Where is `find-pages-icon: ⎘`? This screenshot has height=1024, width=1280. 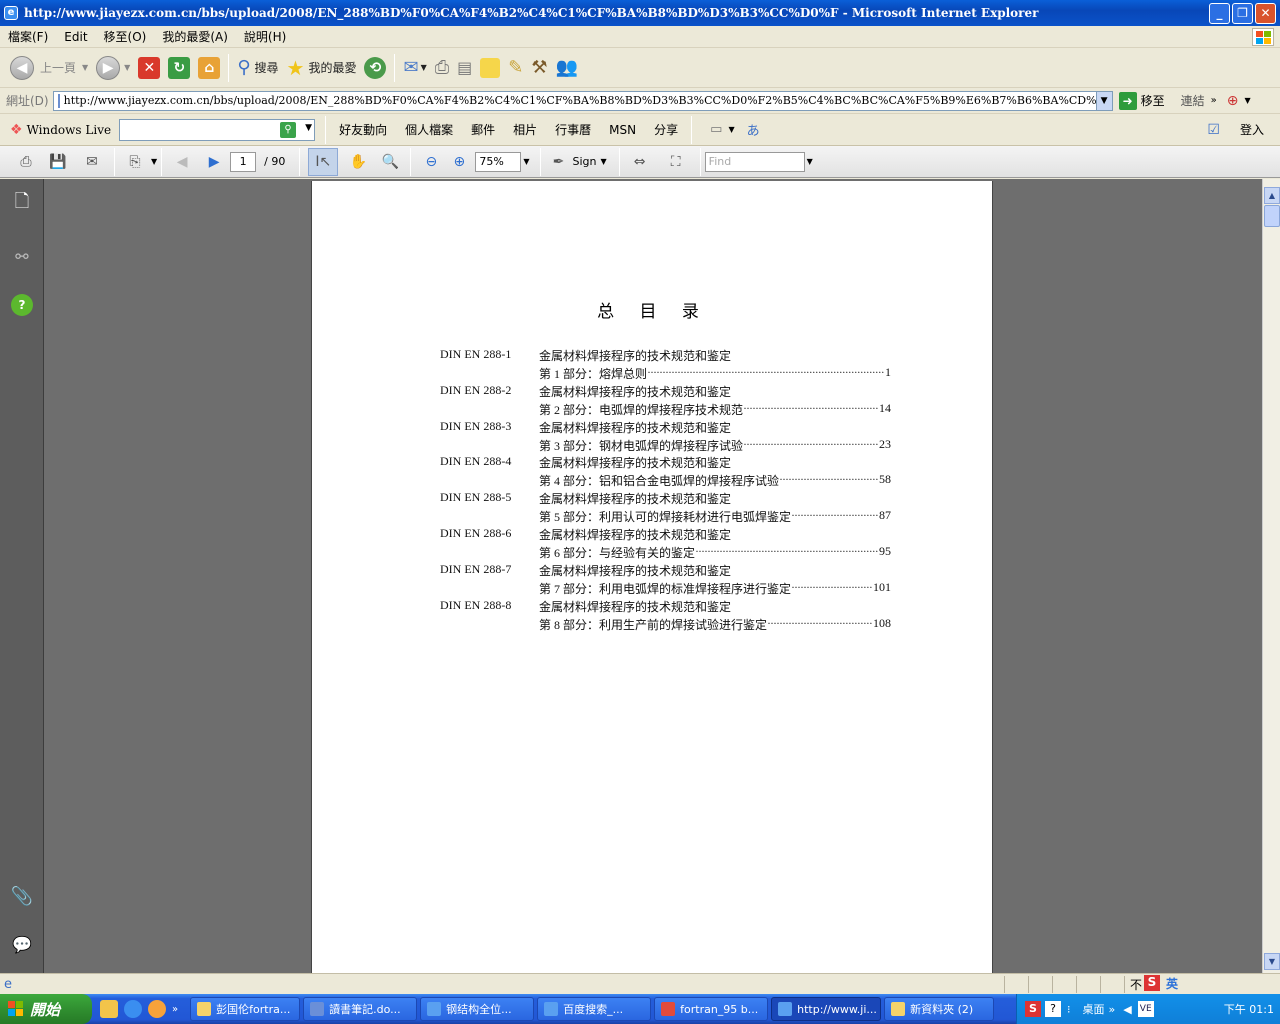 find-pages-icon: ⎘ is located at coordinates (135, 162).